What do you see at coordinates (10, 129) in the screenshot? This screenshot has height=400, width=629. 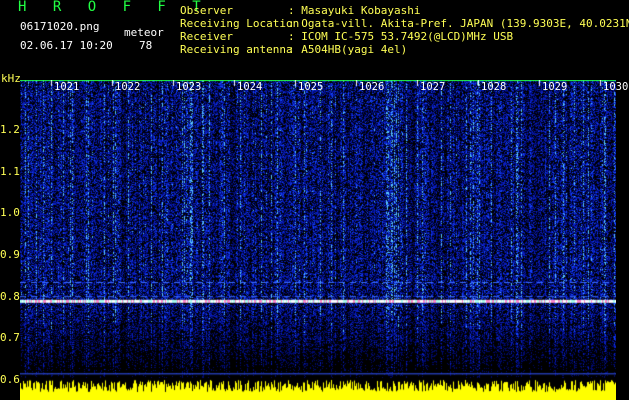 I see `y-tick-label: 1.2` at bounding box center [10, 129].